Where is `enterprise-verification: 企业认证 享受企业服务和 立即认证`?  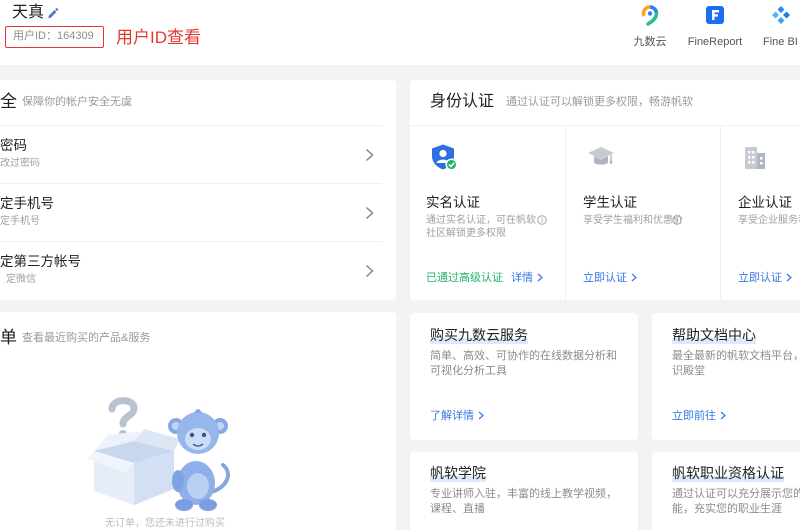 enterprise-verification: 企业认证 享受企业服务和 立即认证 is located at coordinates (760, 213).